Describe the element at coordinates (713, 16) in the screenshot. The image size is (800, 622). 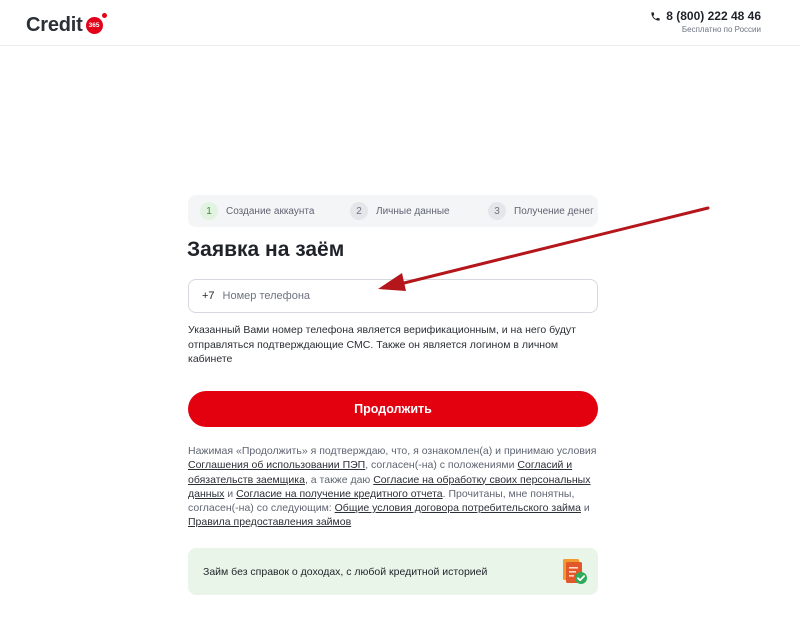
I see `phone-number: 8 (800) 222 48 46` at that location.